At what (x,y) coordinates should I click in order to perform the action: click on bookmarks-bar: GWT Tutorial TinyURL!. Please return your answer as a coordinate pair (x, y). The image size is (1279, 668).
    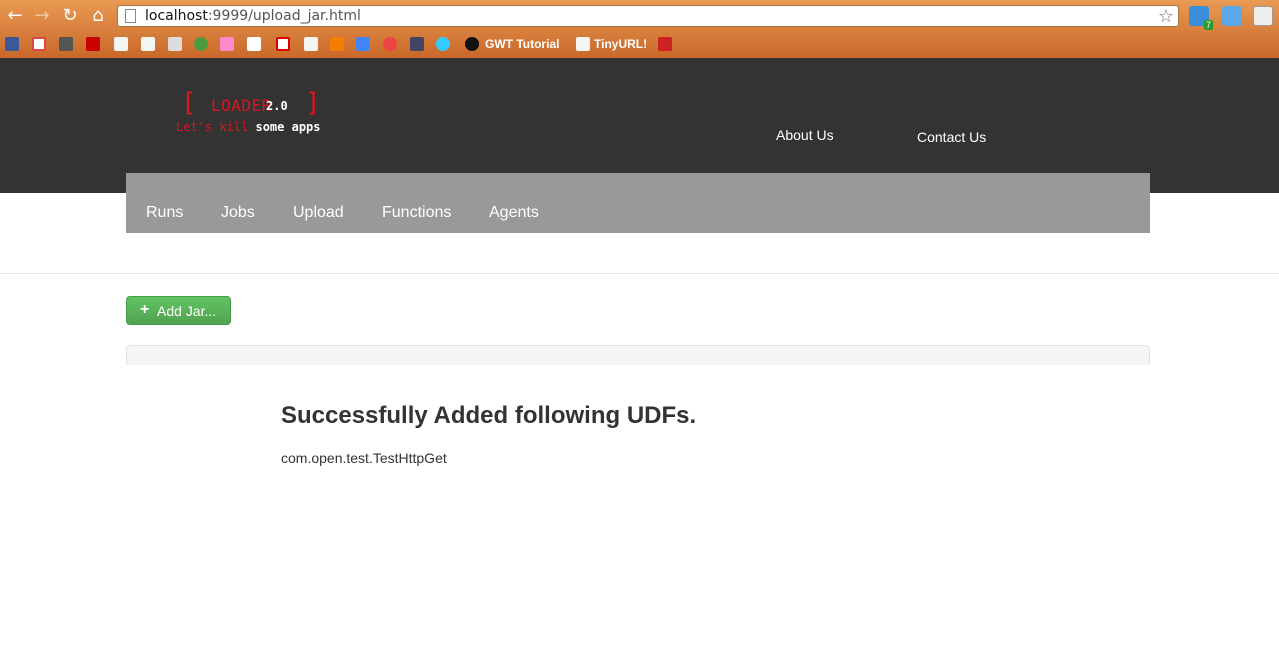
    Looking at the image, I should click on (639, 44).